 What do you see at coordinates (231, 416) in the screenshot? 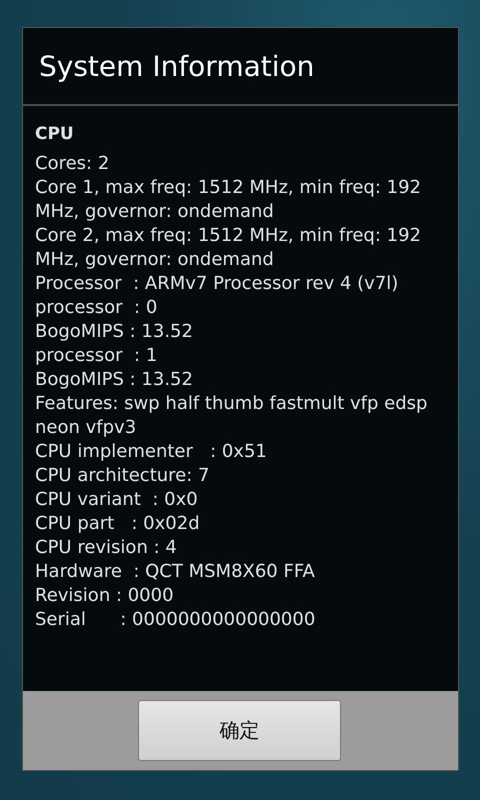
I see `info-line: Features: swp half thumb fastmult vfp edsp neon vfpv3` at bounding box center [231, 416].